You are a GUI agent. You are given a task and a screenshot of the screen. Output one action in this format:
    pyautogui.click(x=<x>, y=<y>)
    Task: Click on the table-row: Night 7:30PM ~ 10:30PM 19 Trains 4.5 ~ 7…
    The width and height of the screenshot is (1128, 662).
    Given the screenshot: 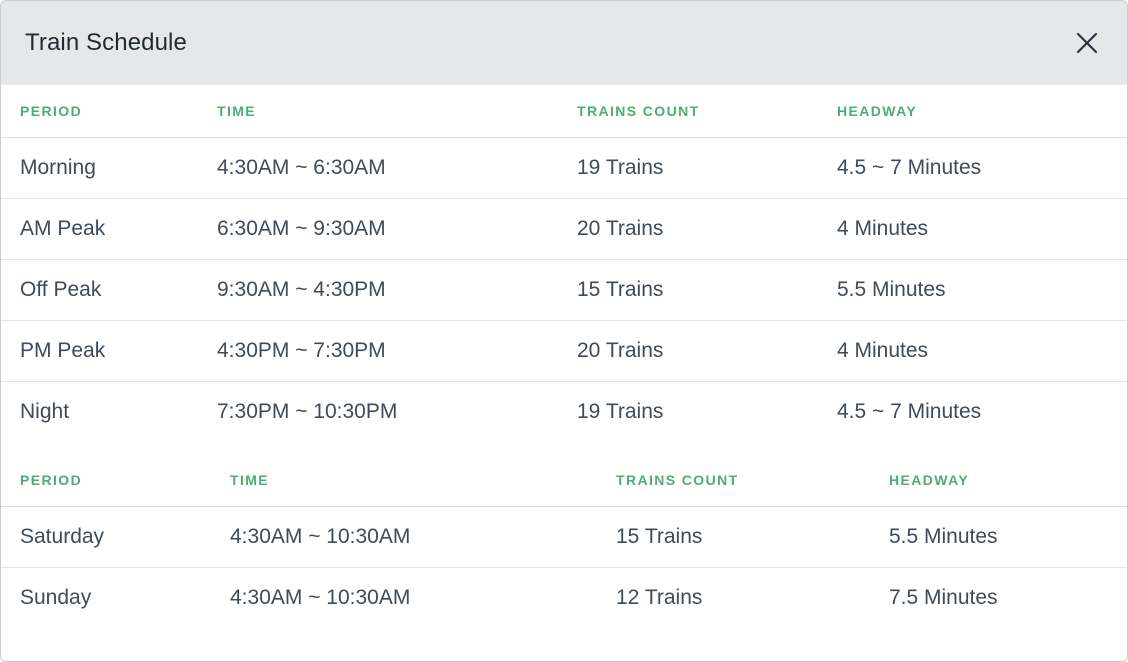 What is the action you would take?
    pyautogui.click(x=564, y=411)
    